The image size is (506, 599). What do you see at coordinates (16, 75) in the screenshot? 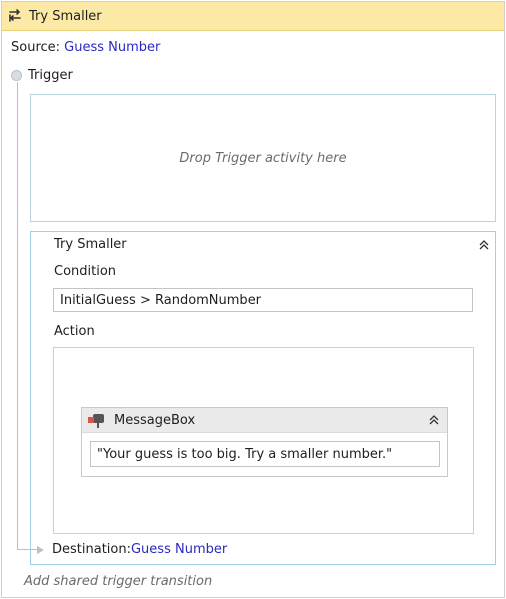
I see `trigger-dot-icon` at bounding box center [16, 75].